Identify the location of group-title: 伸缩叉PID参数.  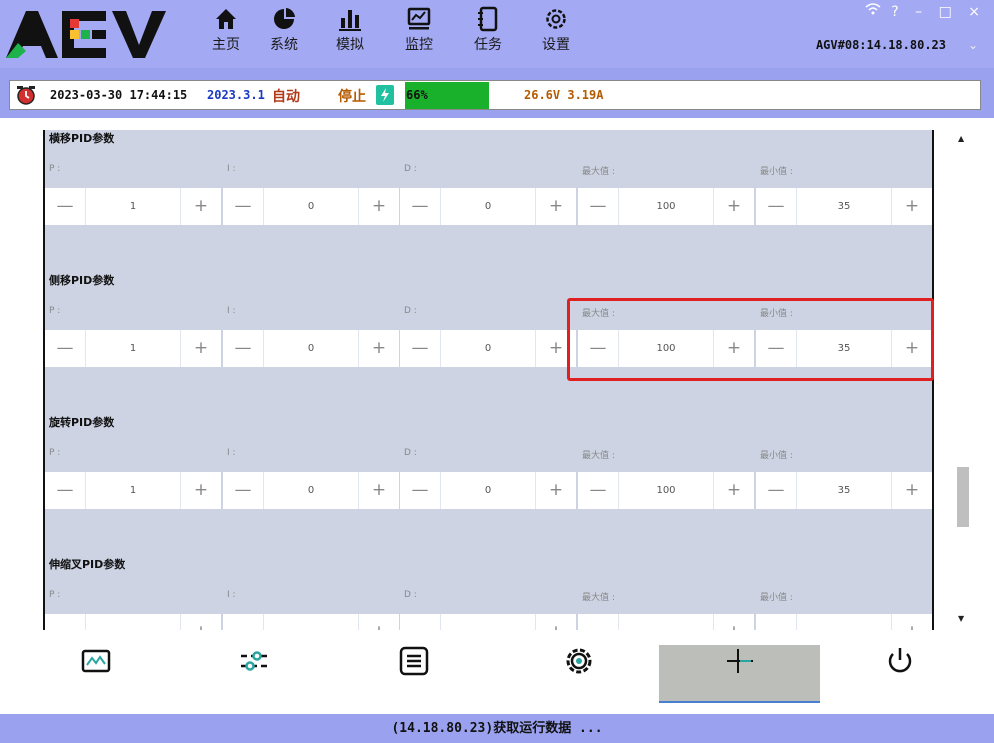
(87, 564).